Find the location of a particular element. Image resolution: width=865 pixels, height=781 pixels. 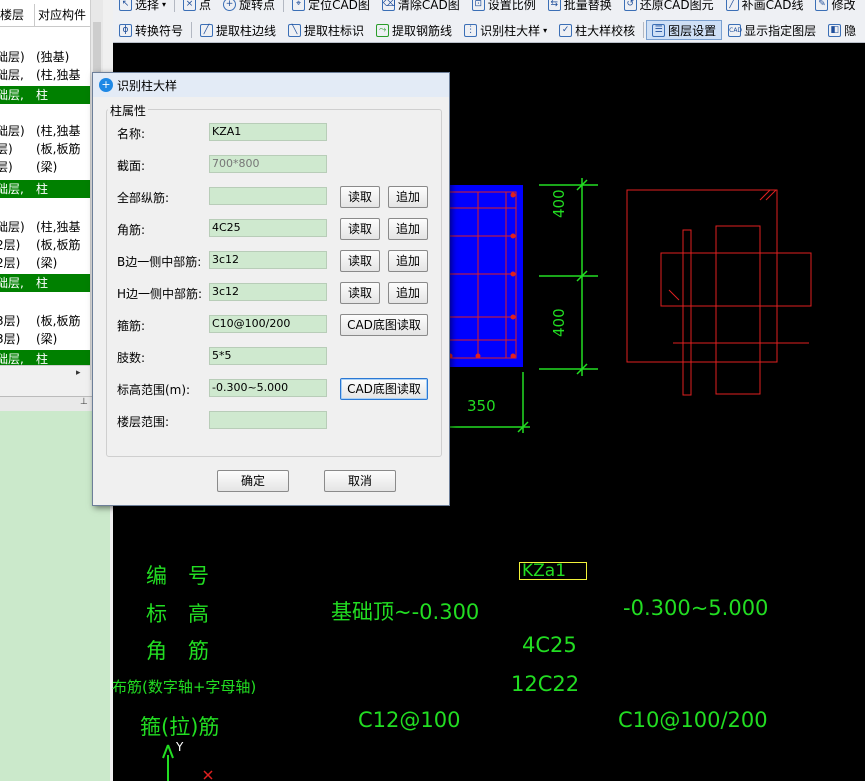

label-middle-rebar: 布筋(数字轴+字母轴) is located at coordinates (184, 687).